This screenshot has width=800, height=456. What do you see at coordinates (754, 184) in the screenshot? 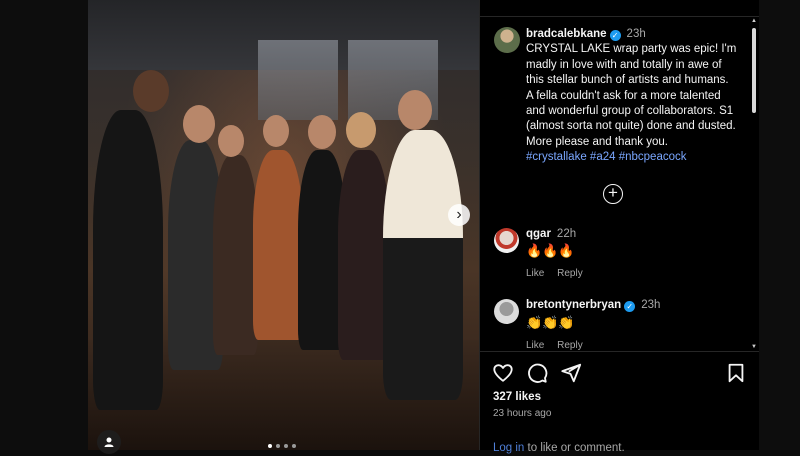
I see `comments-scrollbar: ▲ ▼` at bounding box center [754, 184].